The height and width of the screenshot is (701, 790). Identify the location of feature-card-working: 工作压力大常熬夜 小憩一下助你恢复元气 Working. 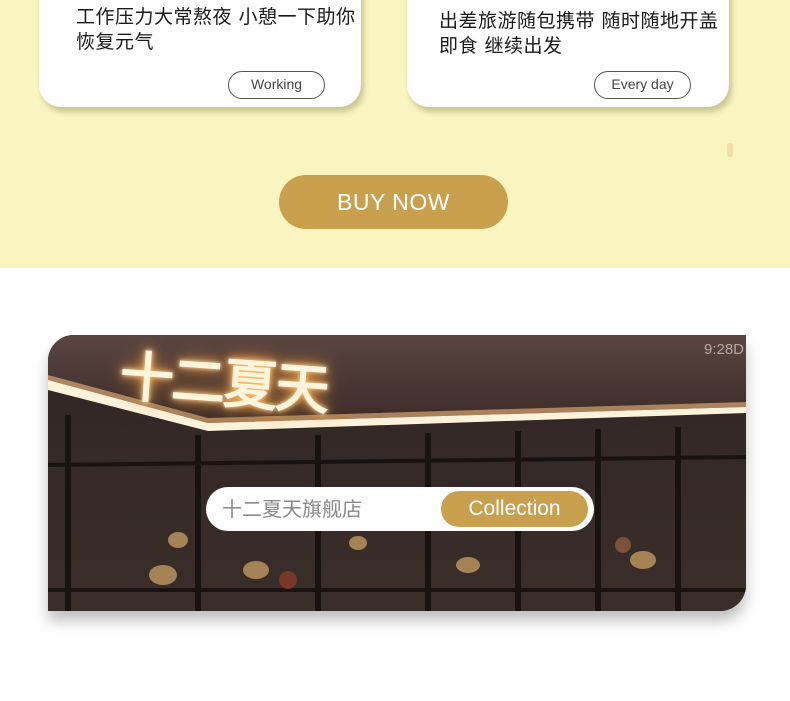
(200, 53).